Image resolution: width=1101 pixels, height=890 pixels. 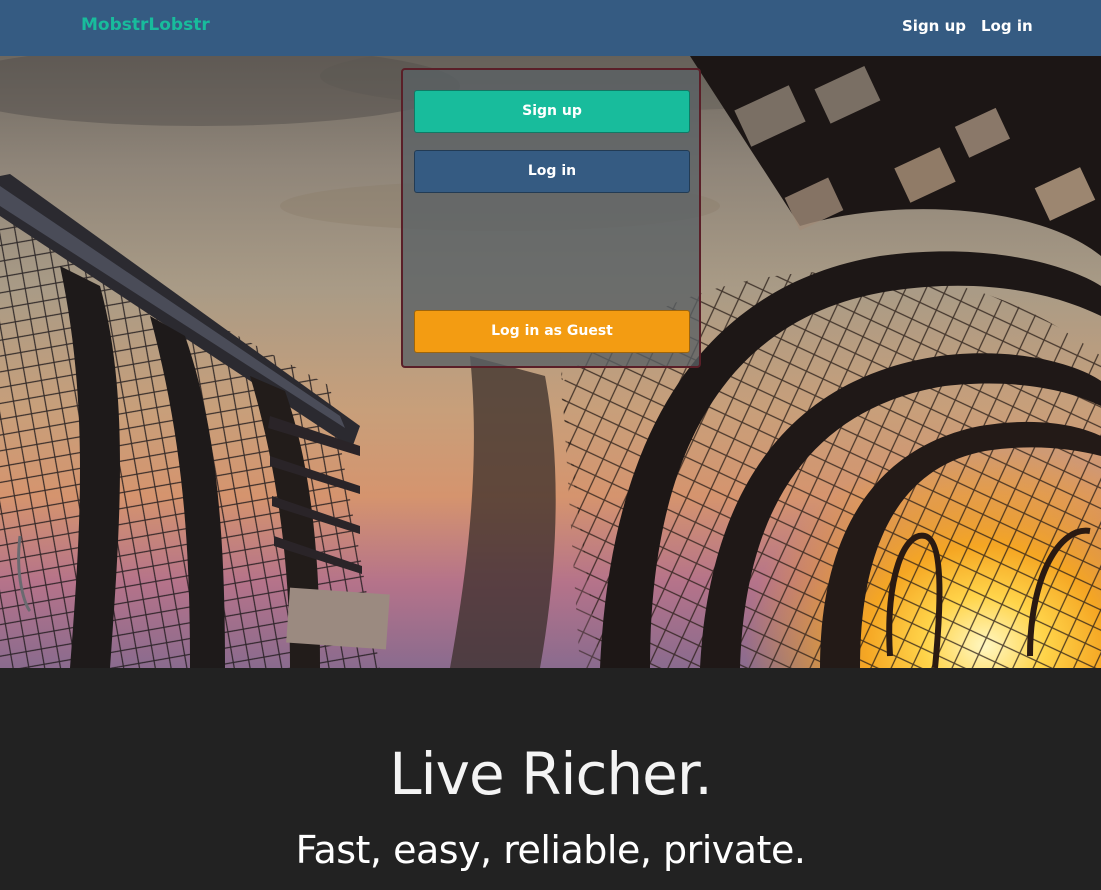 What do you see at coordinates (1007, 26) in the screenshot?
I see `nav-login-link: Log in` at bounding box center [1007, 26].